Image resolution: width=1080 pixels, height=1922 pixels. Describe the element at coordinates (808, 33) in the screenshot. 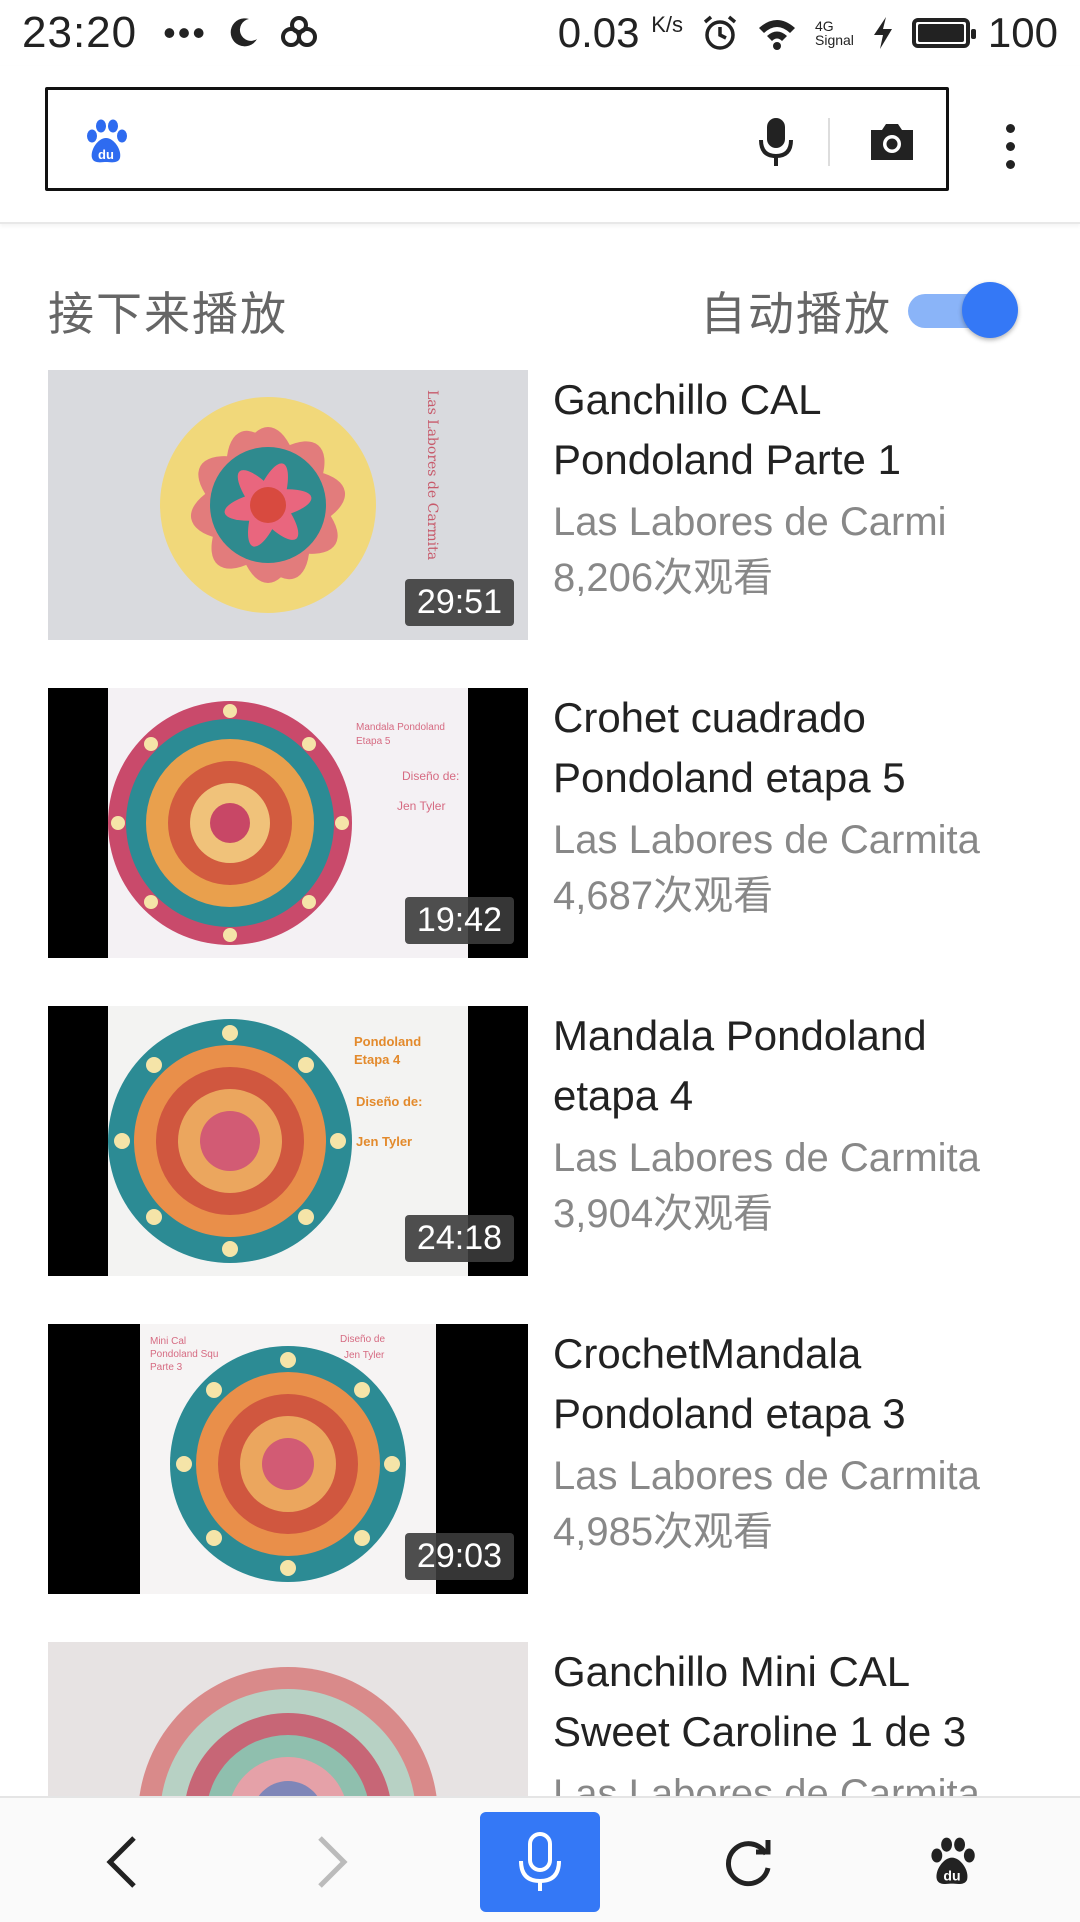

I see `status-right: 0.03 K/s 4G Signal 100` at that location.